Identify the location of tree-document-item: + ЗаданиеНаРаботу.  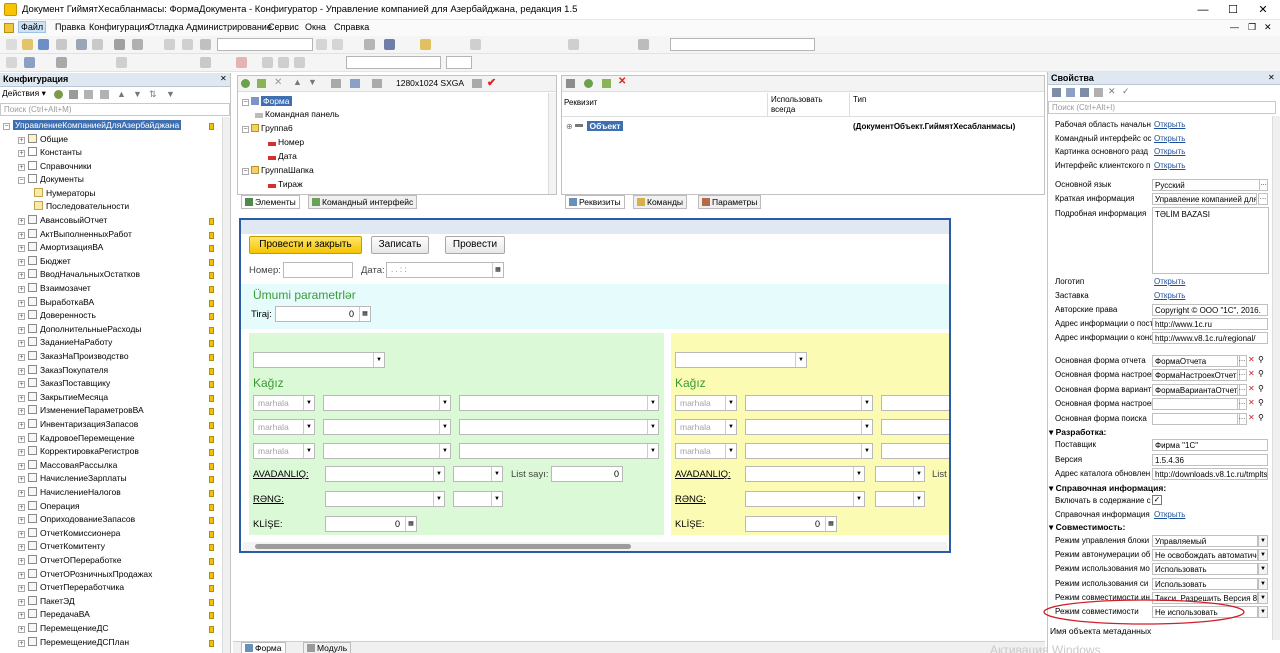
(65, 343).